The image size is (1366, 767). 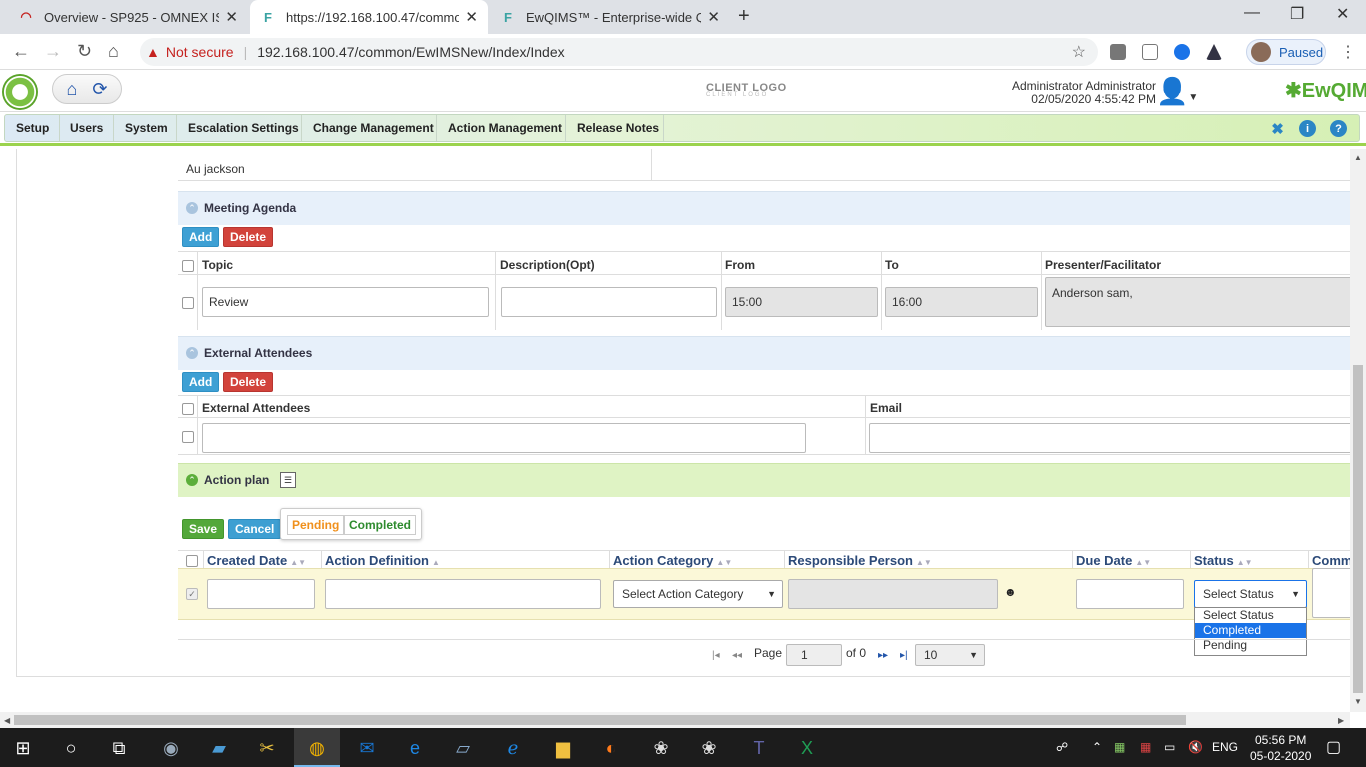 What do you see at coordinates (171, 748) in the screenshot?
I see `app-icon: ◉` at bounding box center [171, 748].